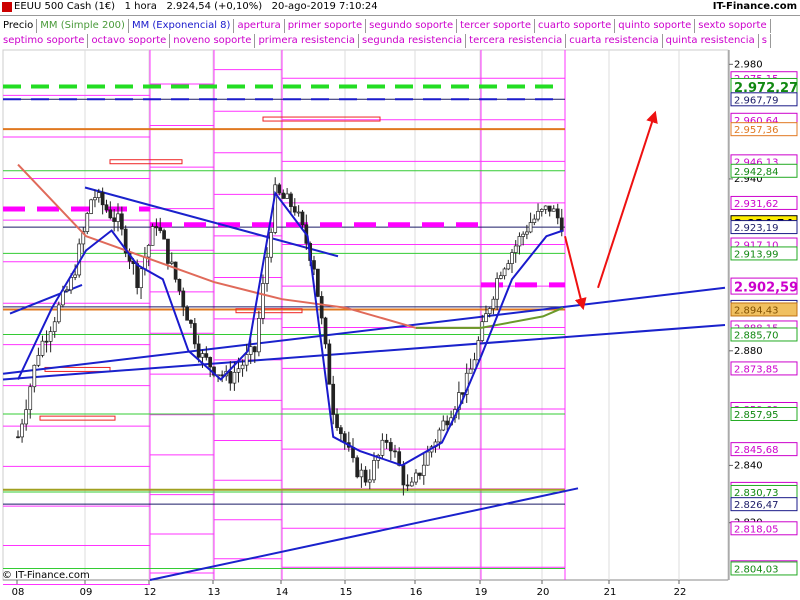 Image resolution: width=800 pixels, height=600 pixels. What do you see at coordinates (19, 26) in the screenshot?
I see `legend-item: Precio` at bounding box center [19, 26].